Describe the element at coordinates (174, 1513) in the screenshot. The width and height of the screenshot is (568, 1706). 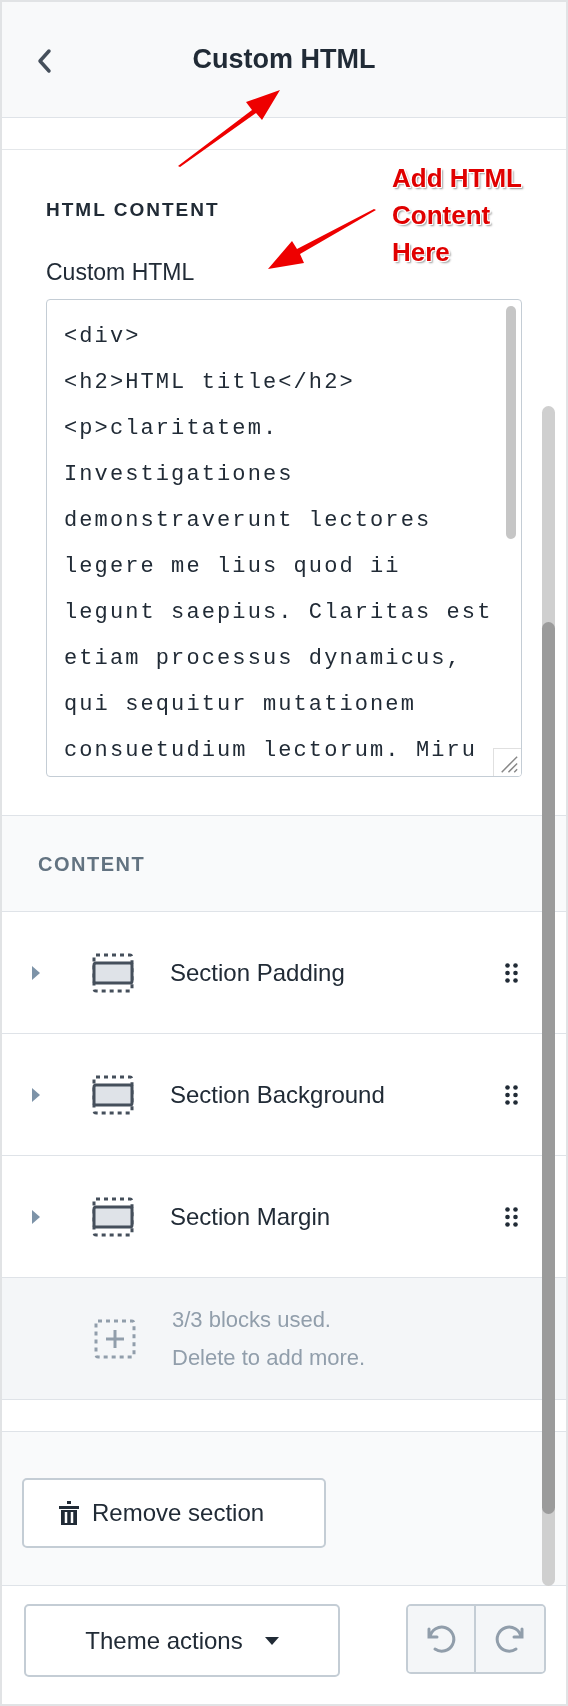
I see `remove-section-button: Remove section` at that location.